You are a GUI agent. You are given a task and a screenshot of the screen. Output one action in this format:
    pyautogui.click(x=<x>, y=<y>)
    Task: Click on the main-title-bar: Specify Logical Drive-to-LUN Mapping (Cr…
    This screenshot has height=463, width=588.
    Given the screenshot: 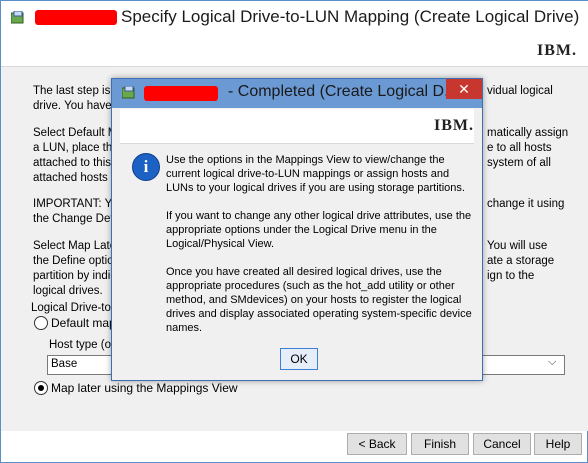 What is the action you would take?
    pyautogui.click(x=294, y=18)
    